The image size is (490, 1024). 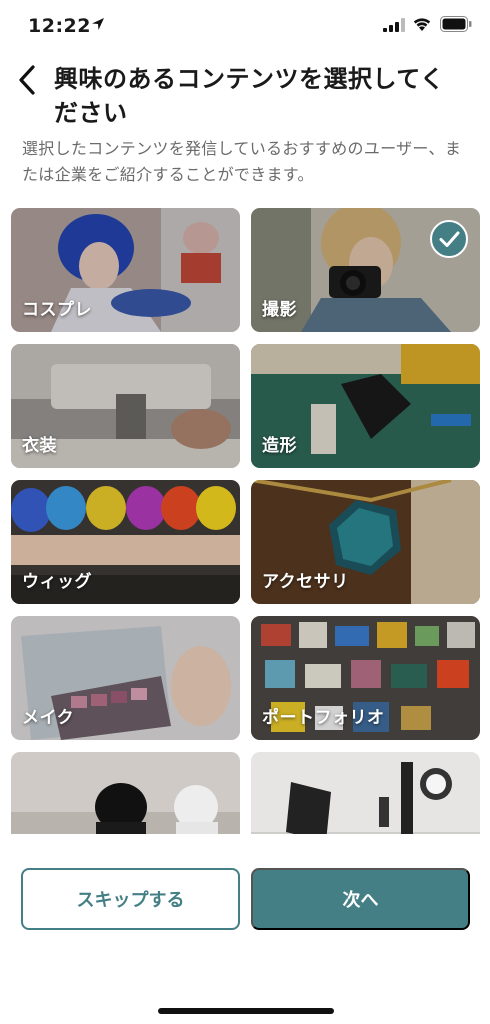 What do you see at coordinates (422, 24) in the screenshot?
I see `wifi-icon` at bounding box center [422, 24].